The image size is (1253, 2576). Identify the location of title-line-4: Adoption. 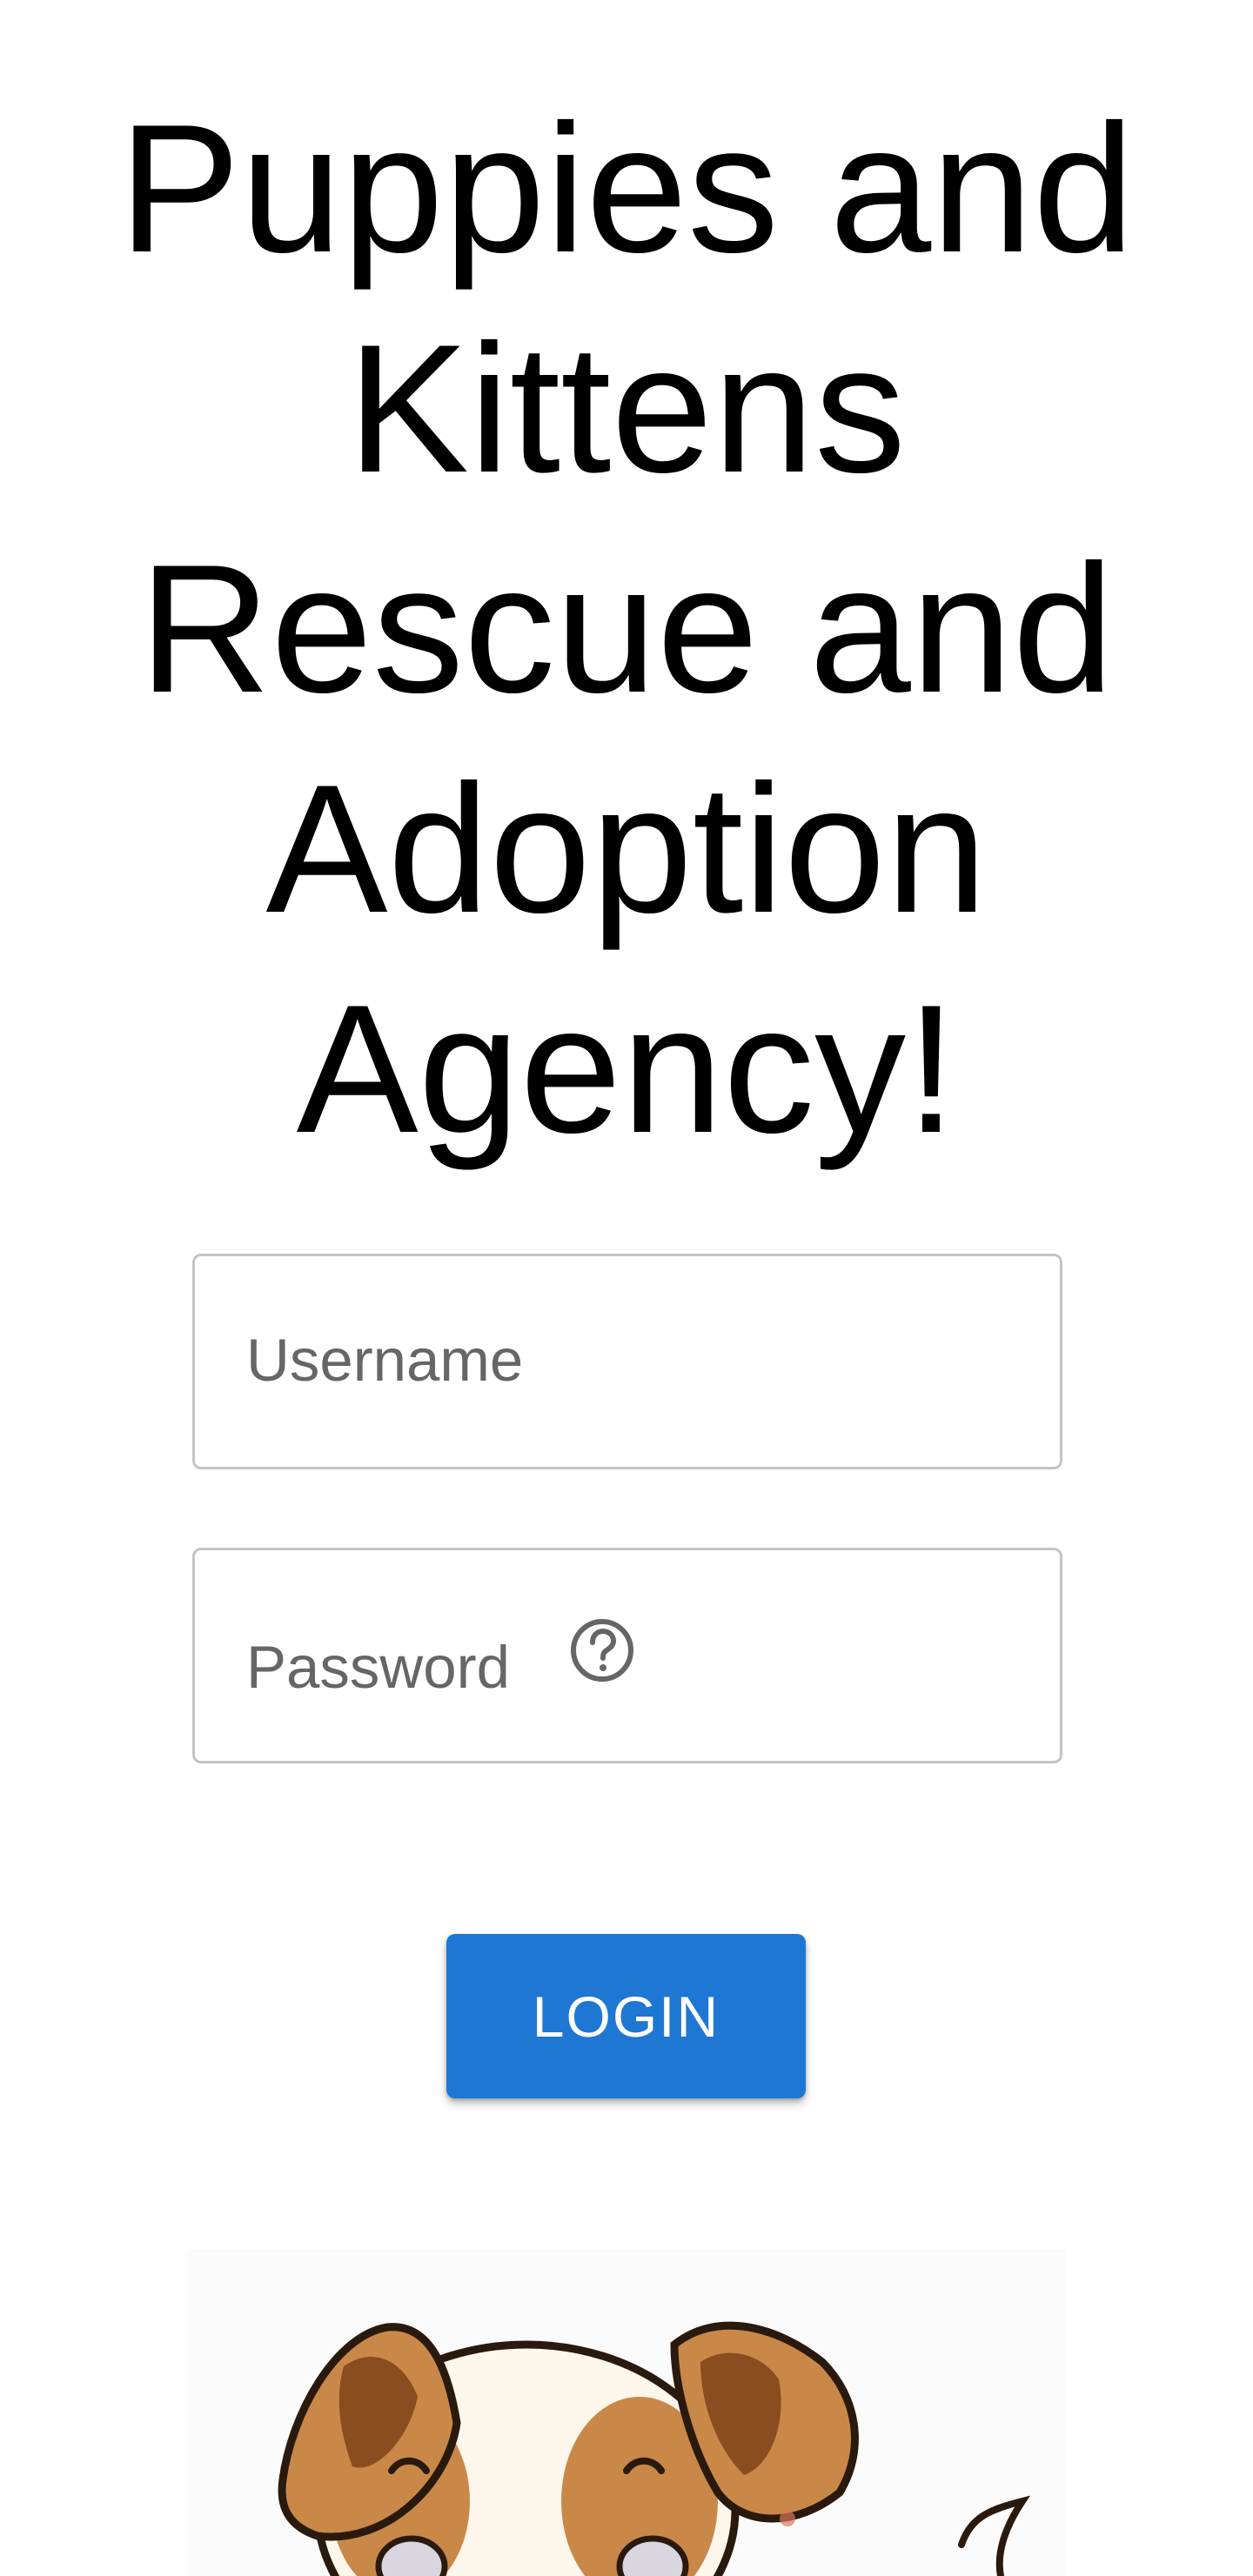
(626, 848).